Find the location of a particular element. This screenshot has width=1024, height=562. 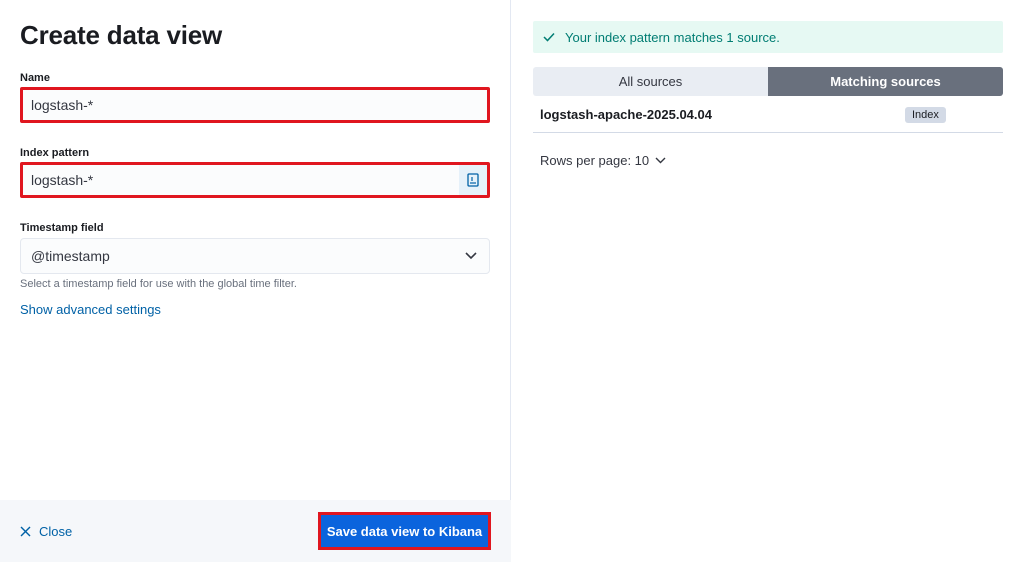

book-icon is located at coordinates (473, 180).